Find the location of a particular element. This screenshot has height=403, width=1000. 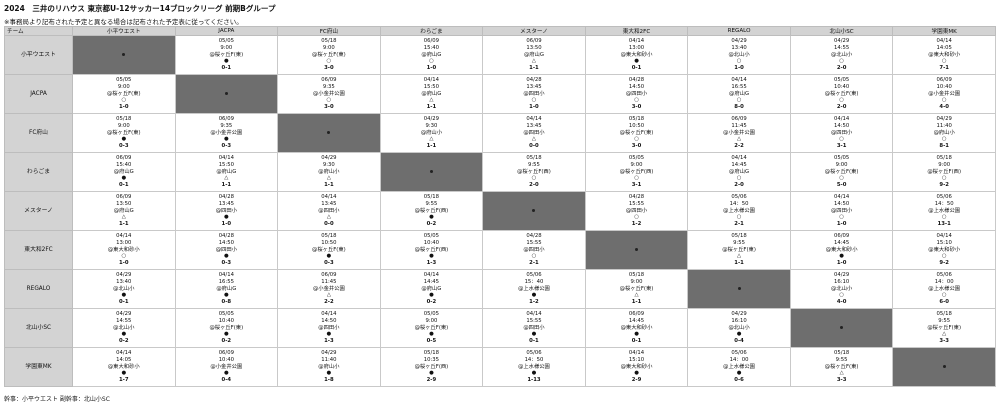

footer-note: 幹事：小平ウエスト 副幹事：北山小SC is located at coordinates (57, 399).